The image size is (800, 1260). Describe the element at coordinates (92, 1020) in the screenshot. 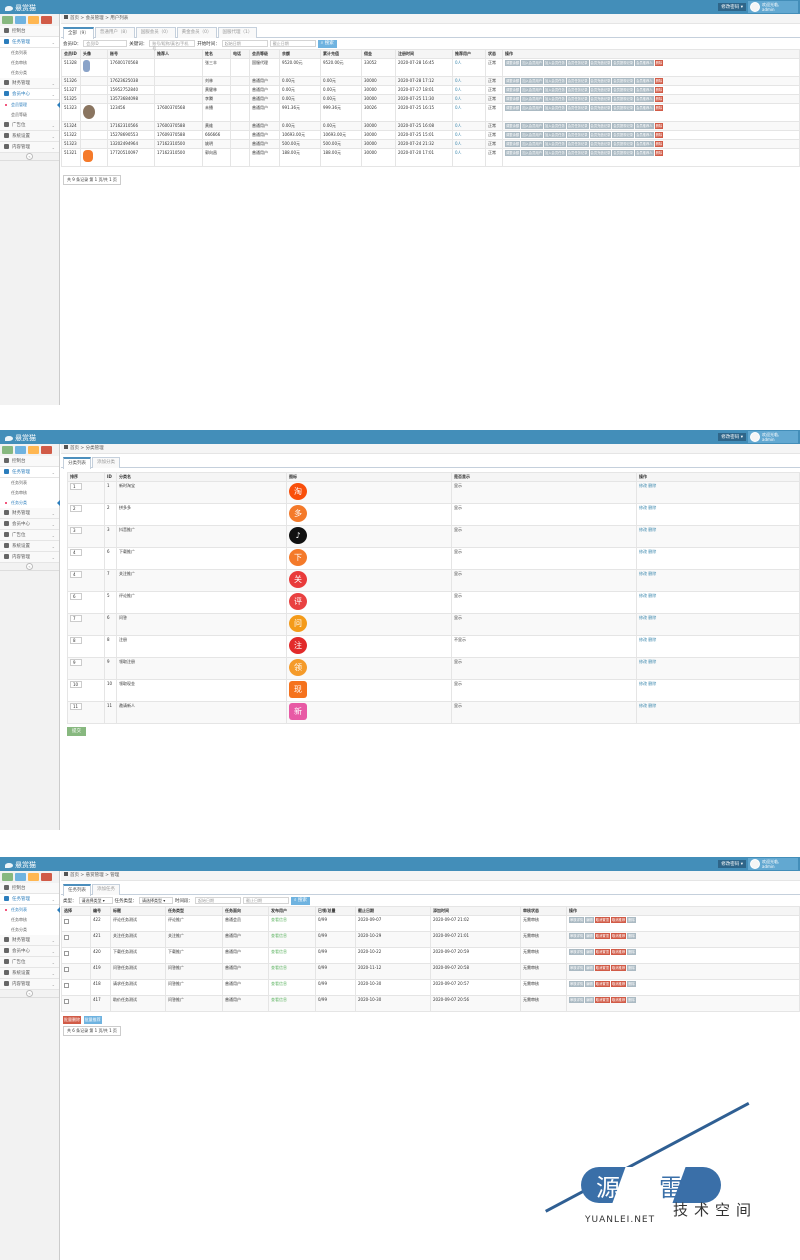

I see `bulk-recommend-button: 批量推荐` at that location.